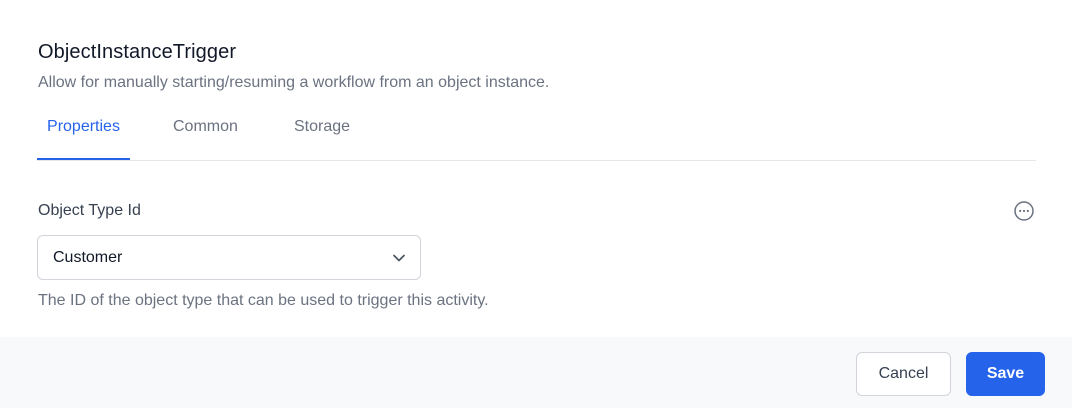 The height and width of the screenshot is (408, 1072). I want to click on save-button: Save, so click(1005, 374).